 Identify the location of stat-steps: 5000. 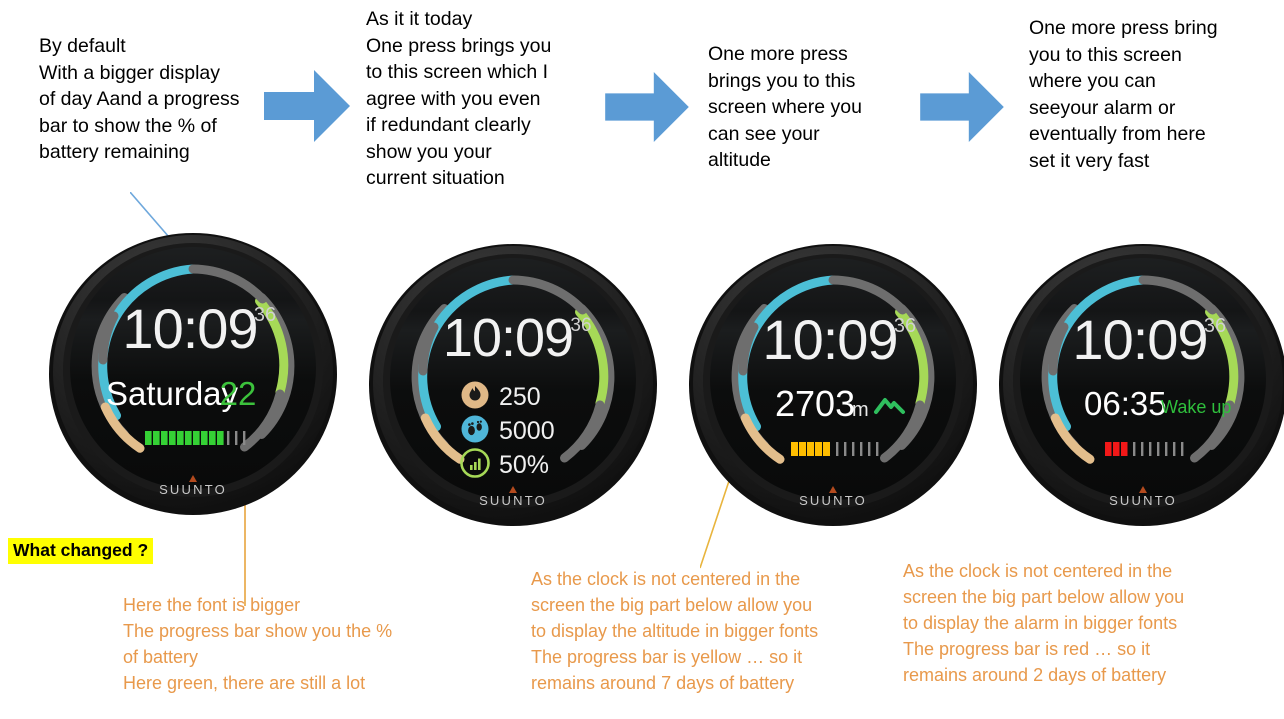
(508, 430).